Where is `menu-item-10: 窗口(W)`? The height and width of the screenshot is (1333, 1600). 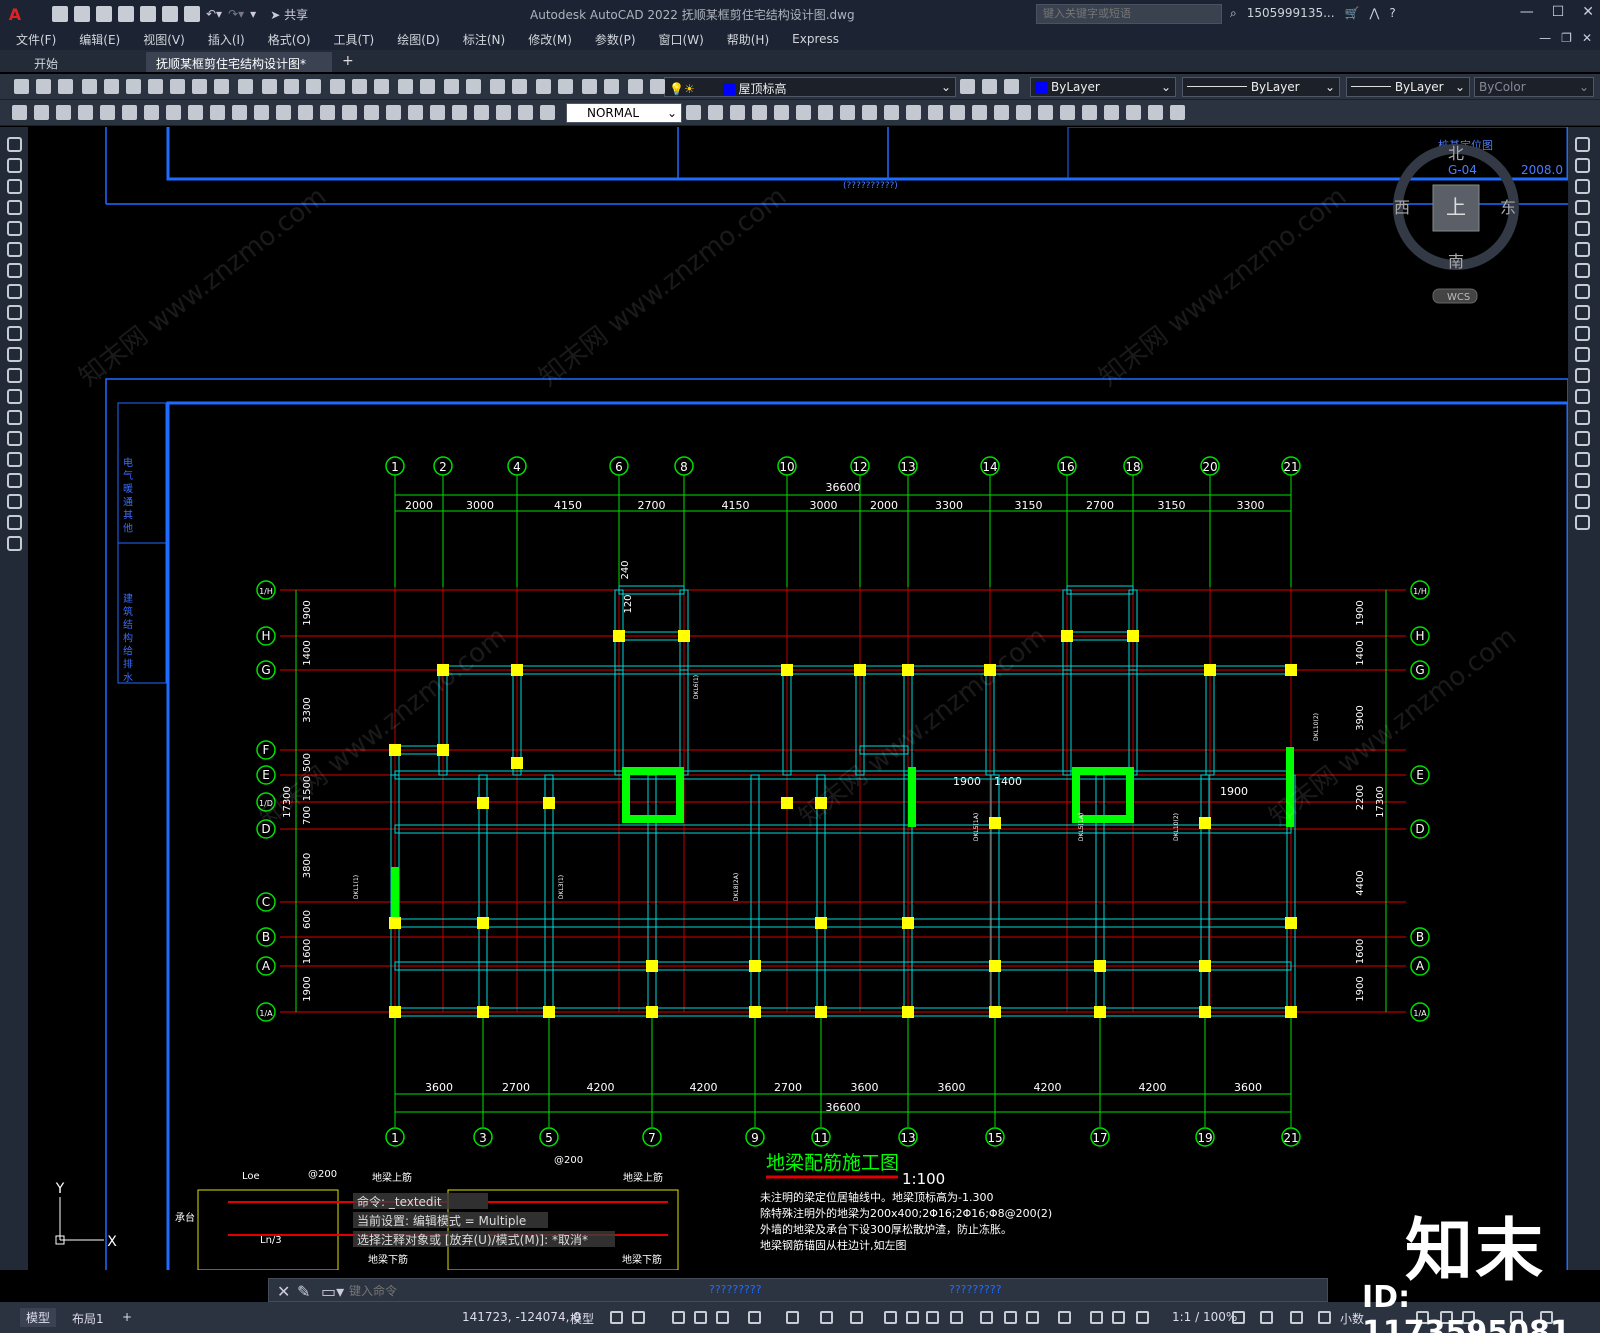 menu-item-10: 窗口(W) is located at coordinates (681, 39).